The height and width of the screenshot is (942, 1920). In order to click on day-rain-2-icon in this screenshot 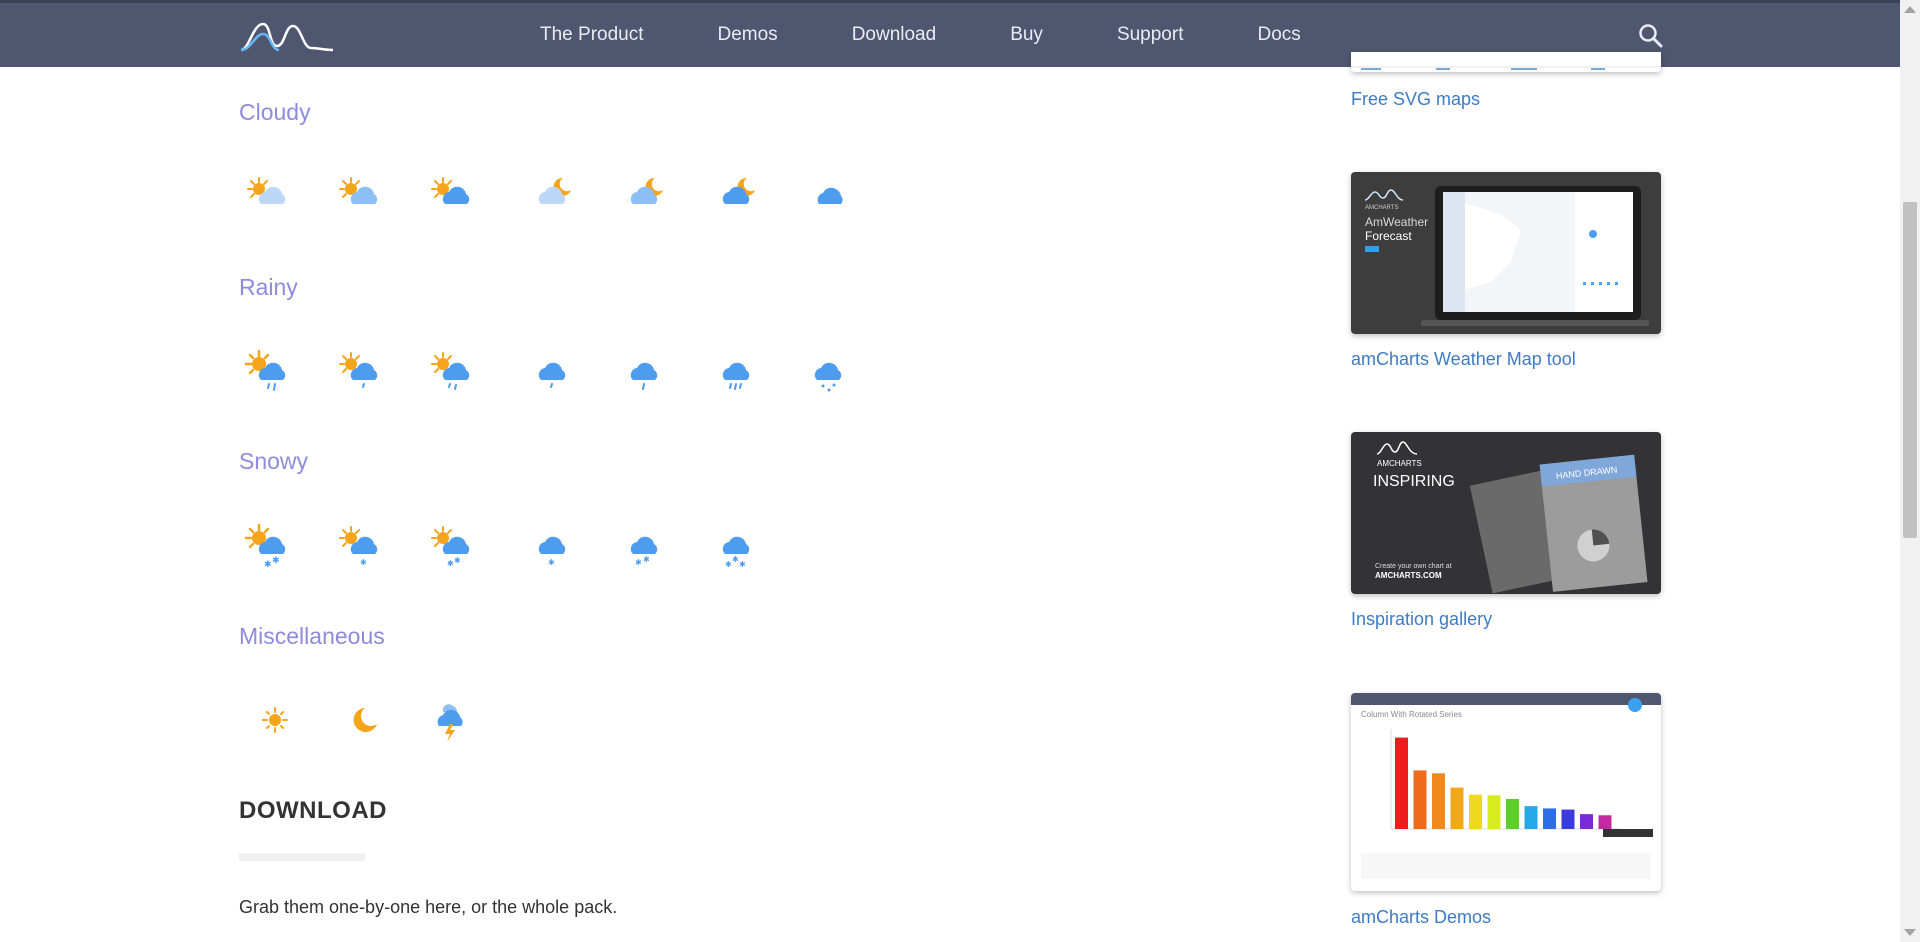, I will do `click(361, 373)`.